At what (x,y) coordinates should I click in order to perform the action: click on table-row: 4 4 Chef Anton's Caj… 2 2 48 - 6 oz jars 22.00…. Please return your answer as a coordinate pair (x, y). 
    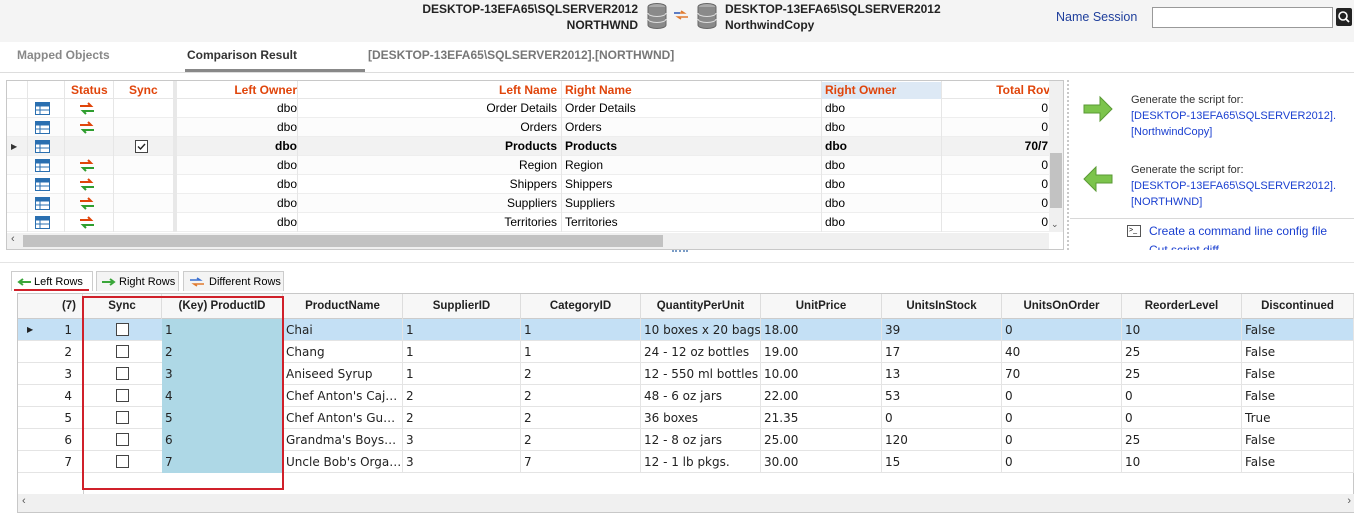
    Looking at the image, I should click on (686, 396).